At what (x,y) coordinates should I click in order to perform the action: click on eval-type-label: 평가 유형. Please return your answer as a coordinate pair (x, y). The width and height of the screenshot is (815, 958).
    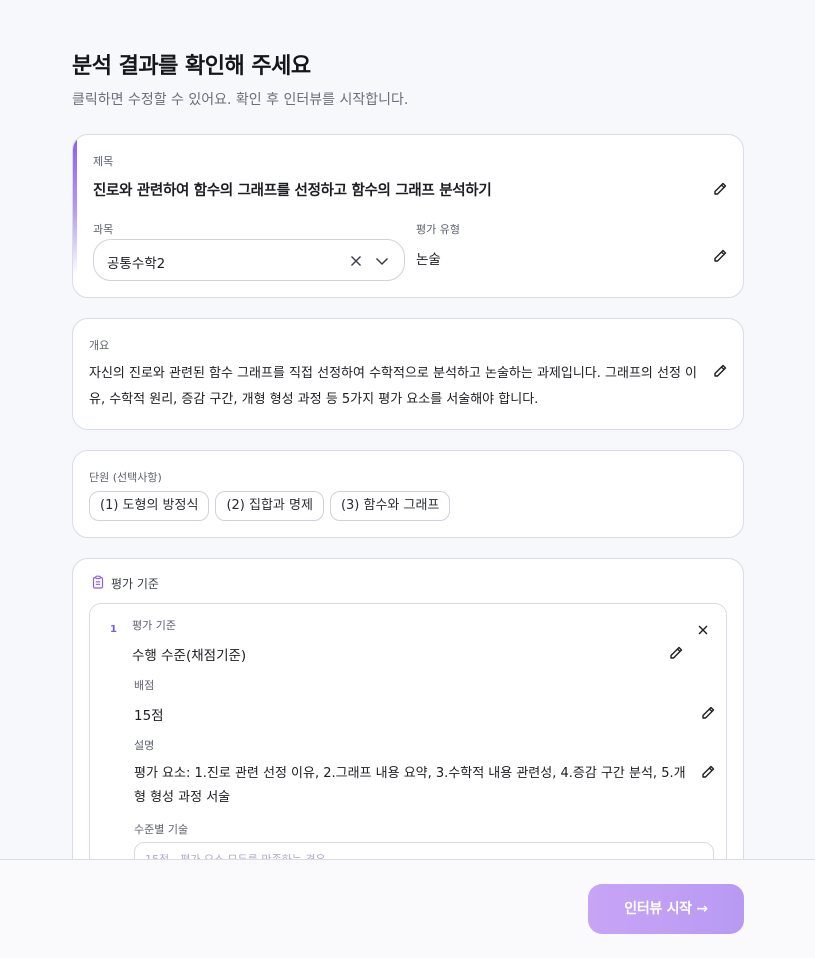
    Looking at the image, I should click on (438, 229).